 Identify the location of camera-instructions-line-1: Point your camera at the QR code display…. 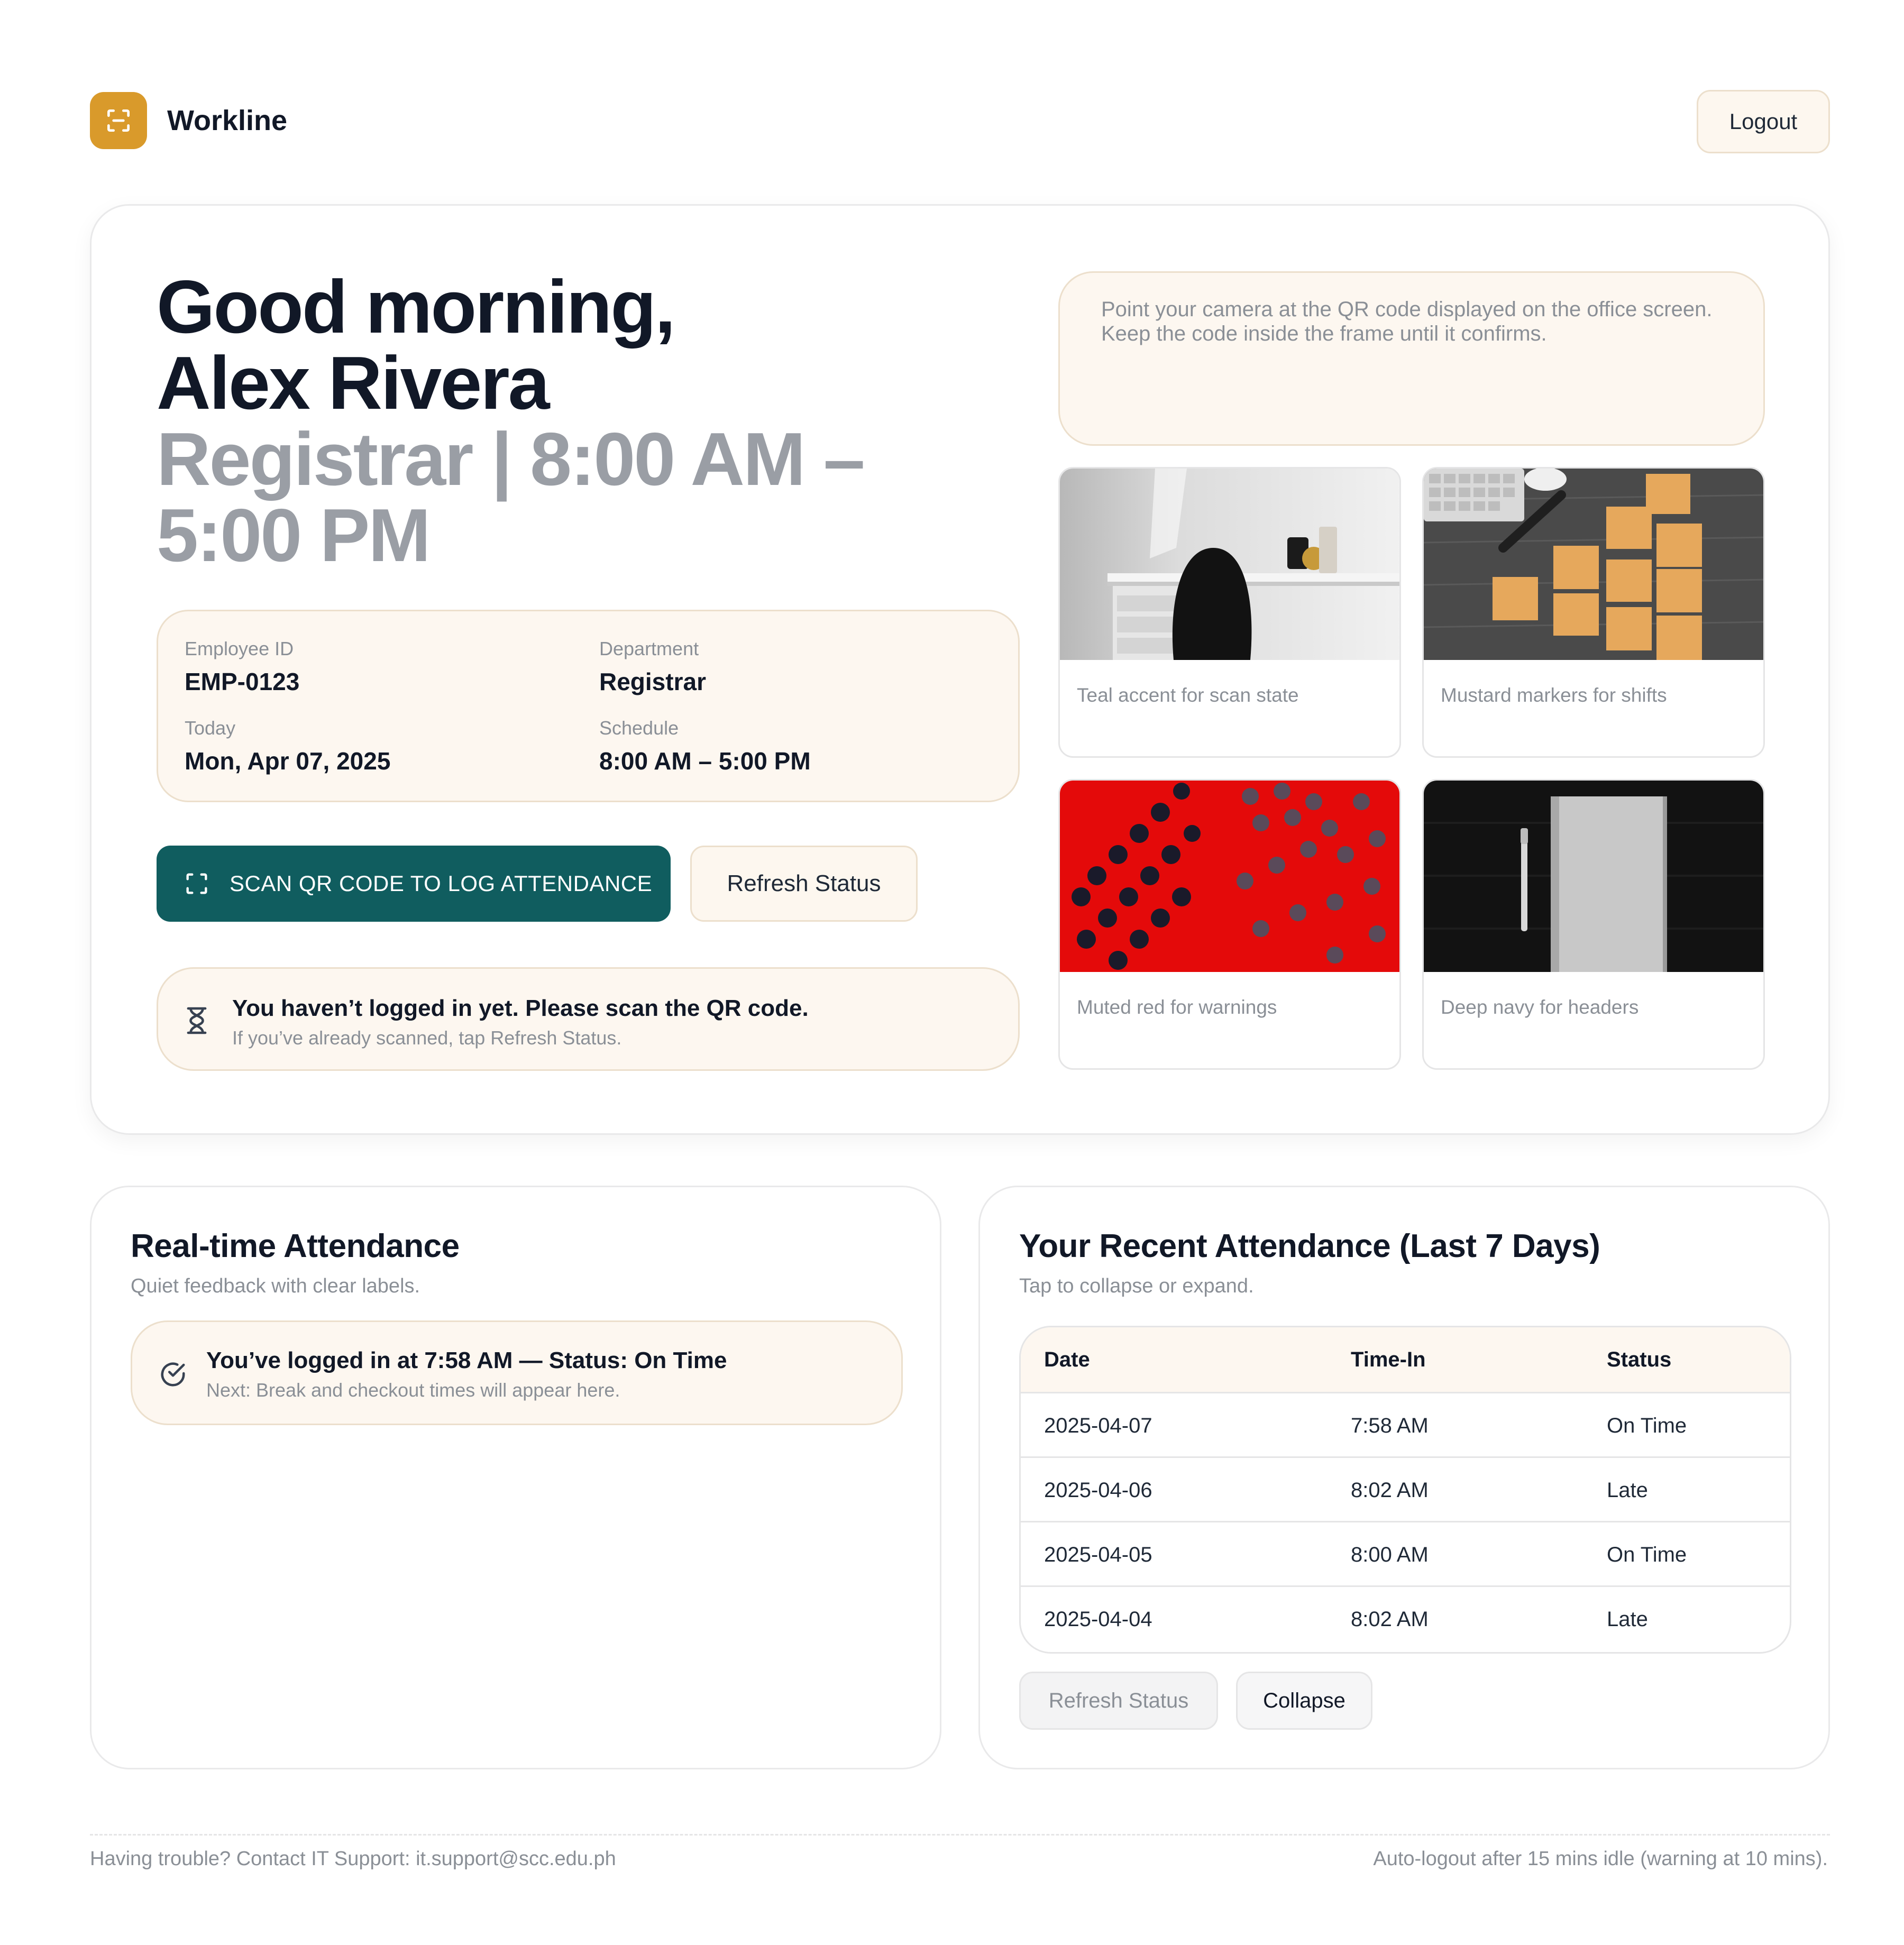
(1407, 309).